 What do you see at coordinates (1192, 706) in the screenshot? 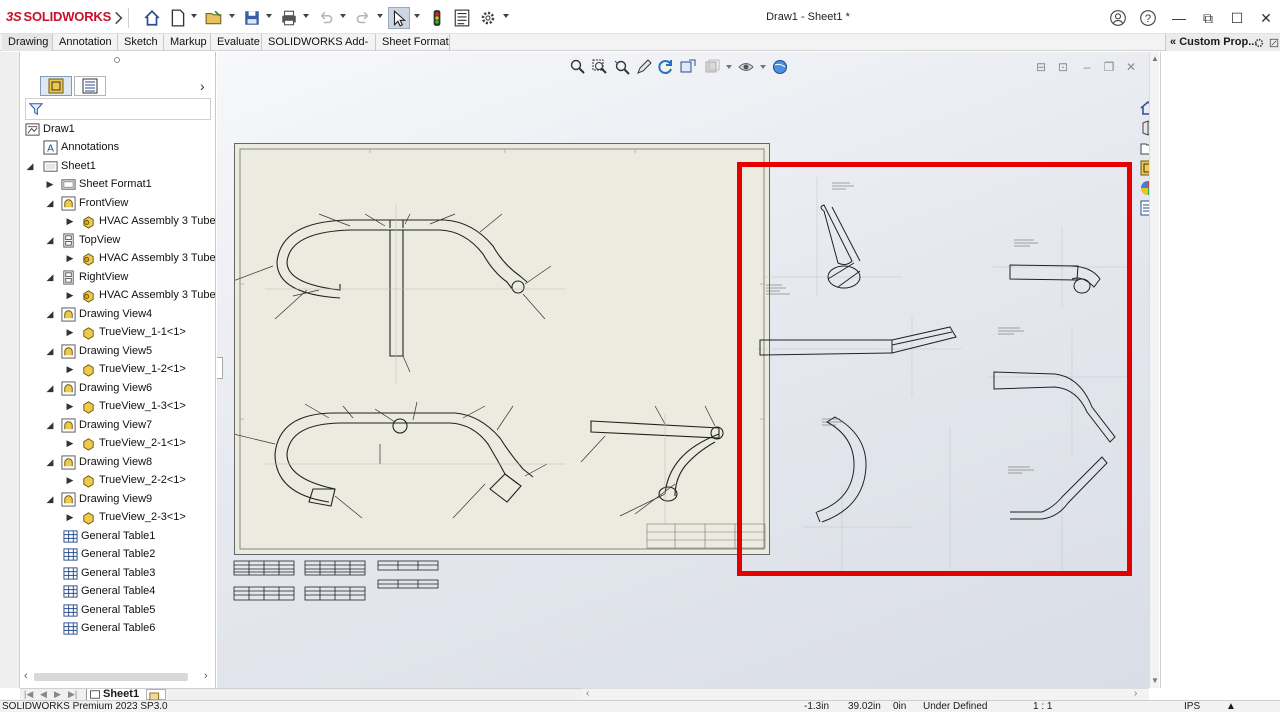
I see `unit-system: IPS` at bounding box center [1192, 706].